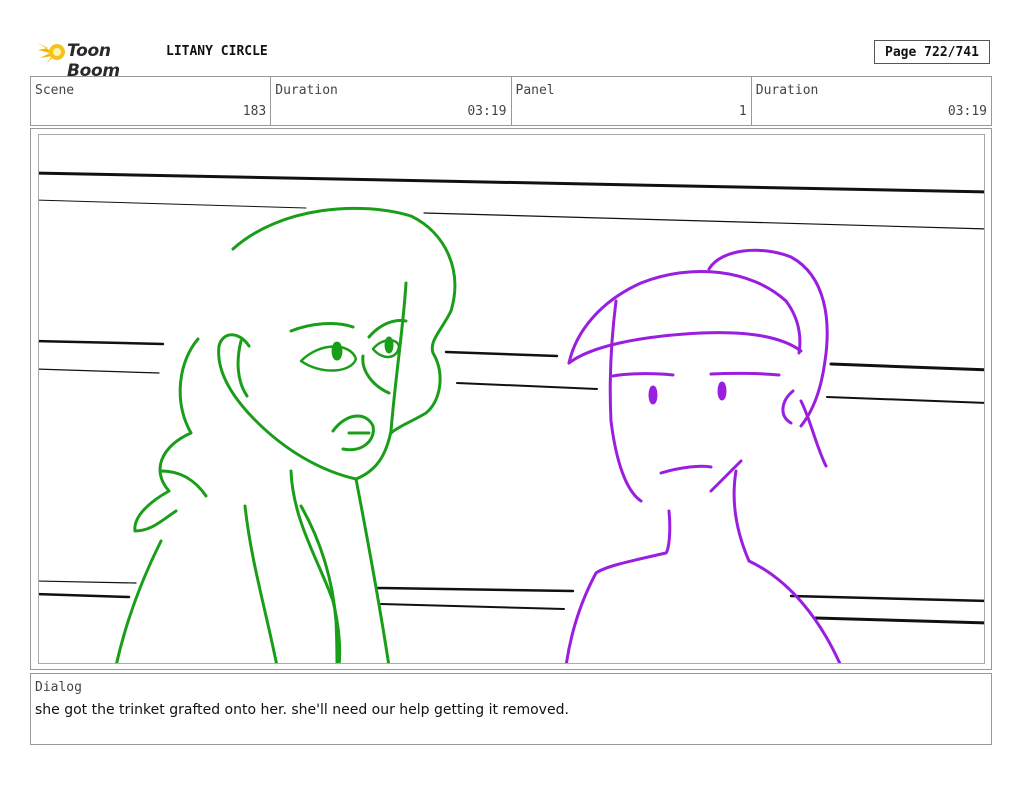  Describe the element at coordinates (932, 52) in the screenshot. I see `page-indicator: Page 722/741` at that location.